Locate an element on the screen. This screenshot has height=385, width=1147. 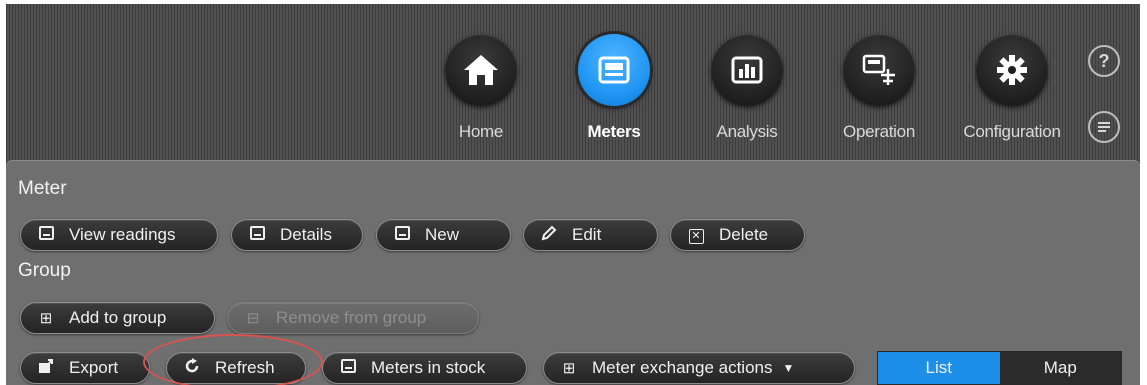
view-toggle: List Map is located at coordinates (999, 368).